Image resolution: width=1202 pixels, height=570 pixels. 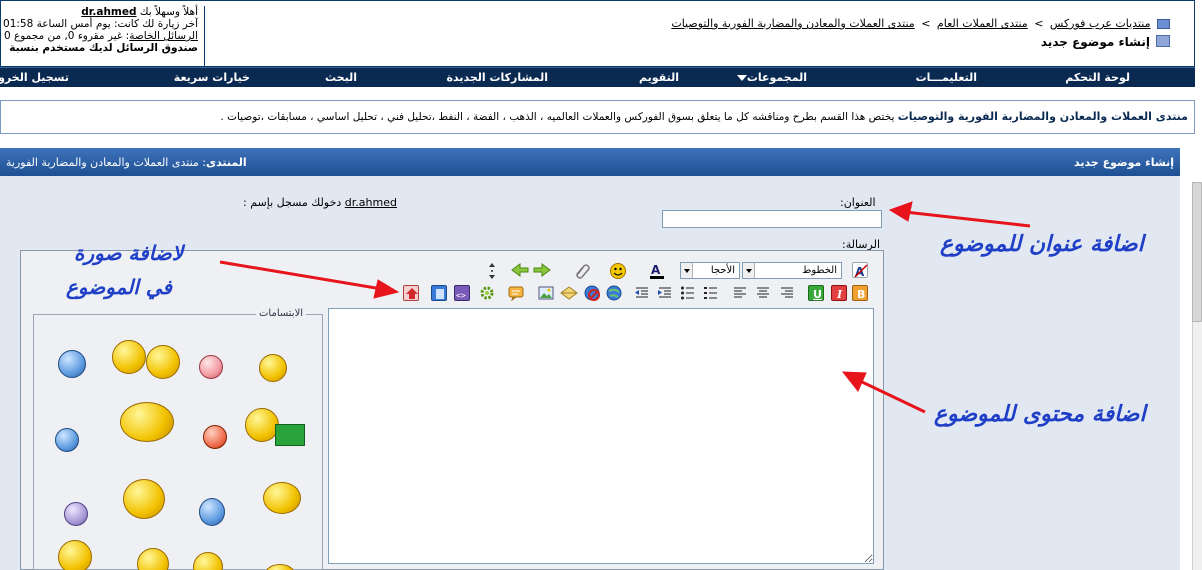 What do you see at coordinates (860, 270) in the screenshot?
I see `remove-format-icon: A` at bounding box center [860, 270].